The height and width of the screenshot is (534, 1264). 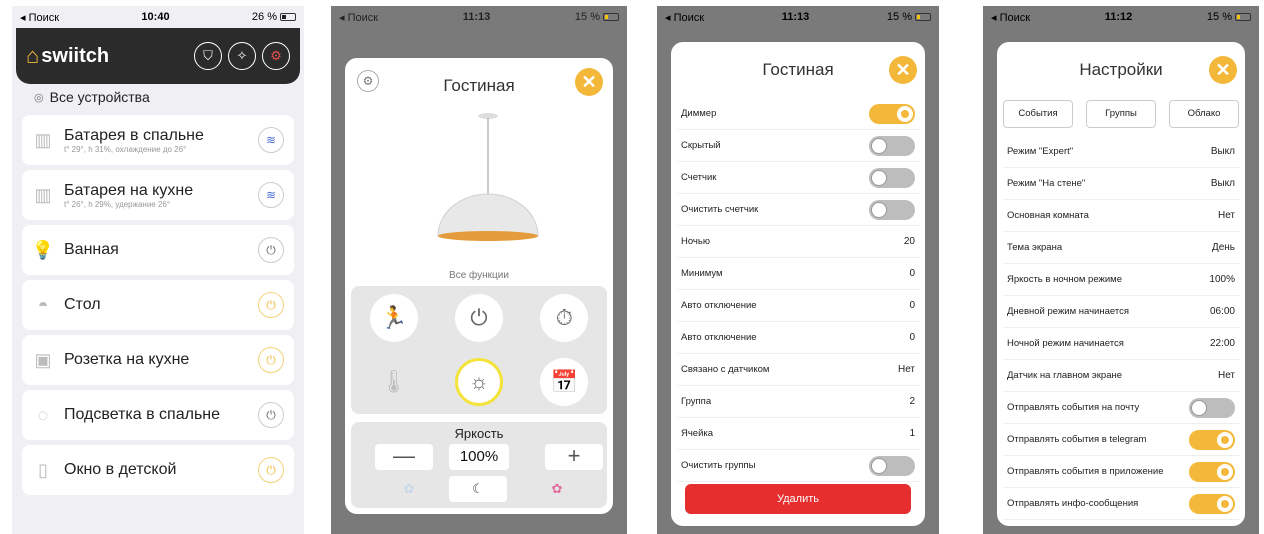 I want to click on settings-row: Скрытый, so click(x=798, y=146).